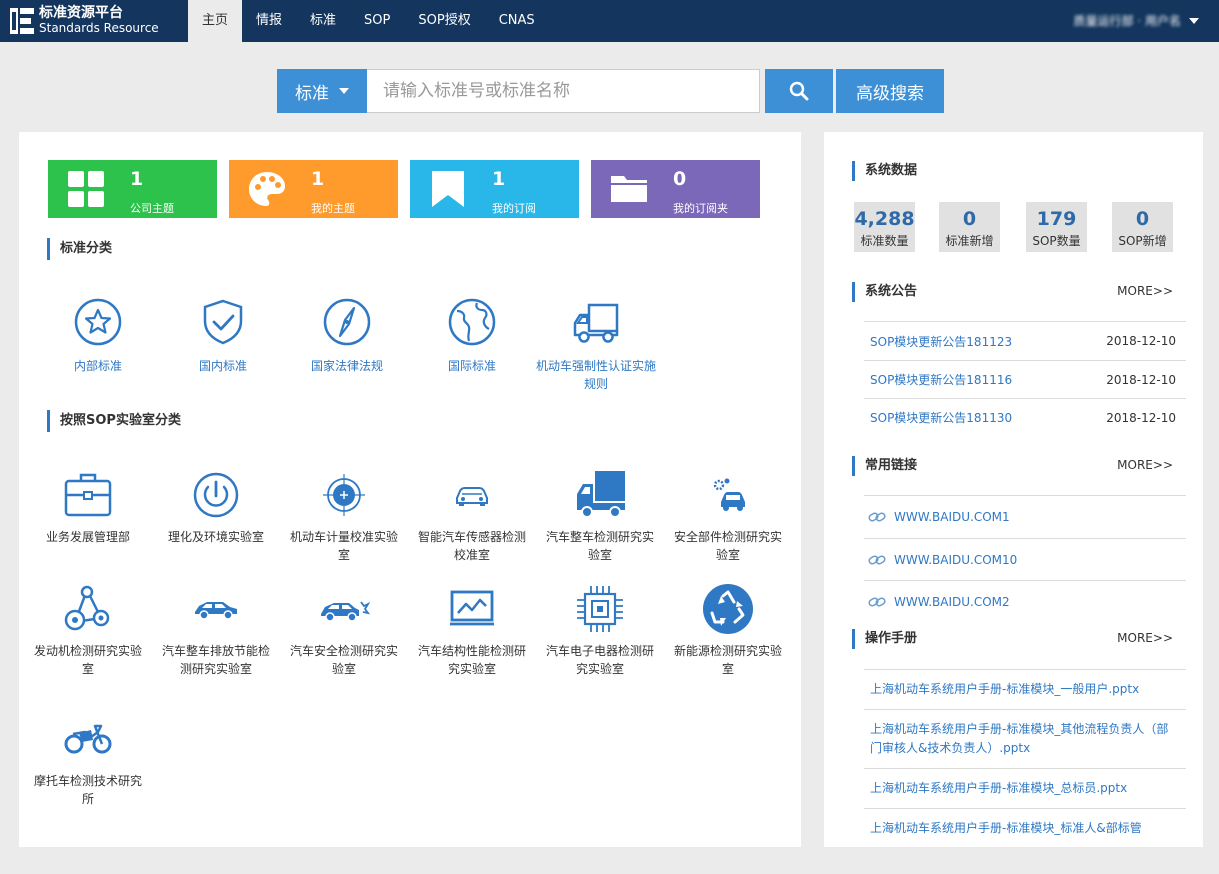  Describe the element at coordinates (216, 495) in the screenshot. I see `power-gauge-icon` at that location.